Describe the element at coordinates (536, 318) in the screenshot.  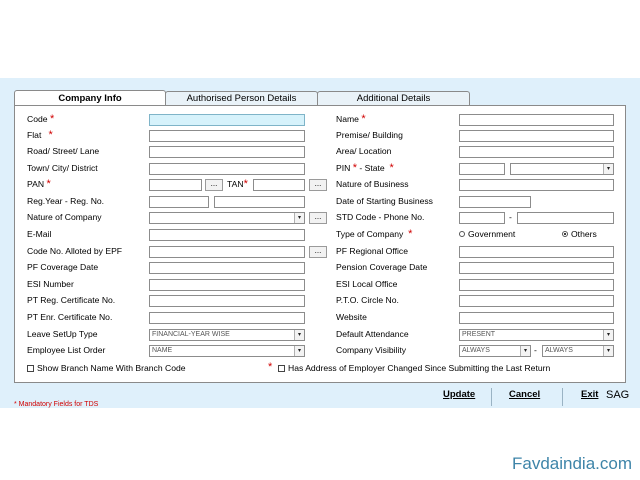
I see `website-input` at that location.